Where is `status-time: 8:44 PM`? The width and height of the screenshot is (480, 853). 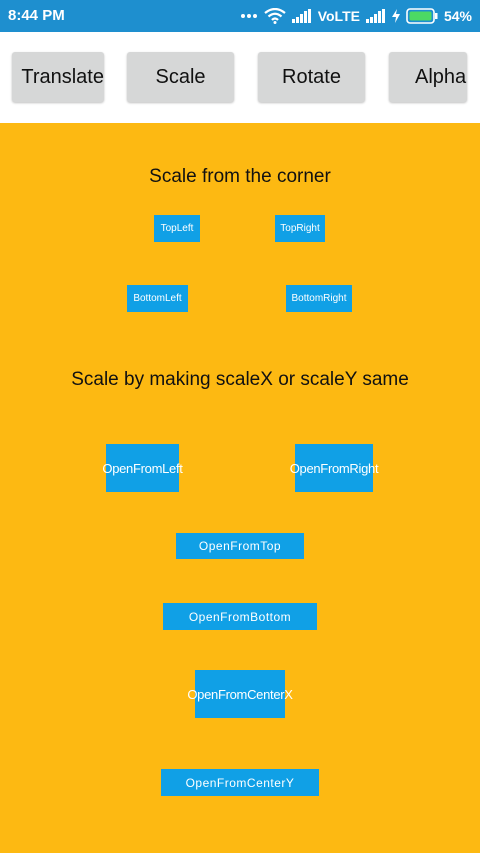 status-time: 8:44 PM is located at coordinates (36, 15).